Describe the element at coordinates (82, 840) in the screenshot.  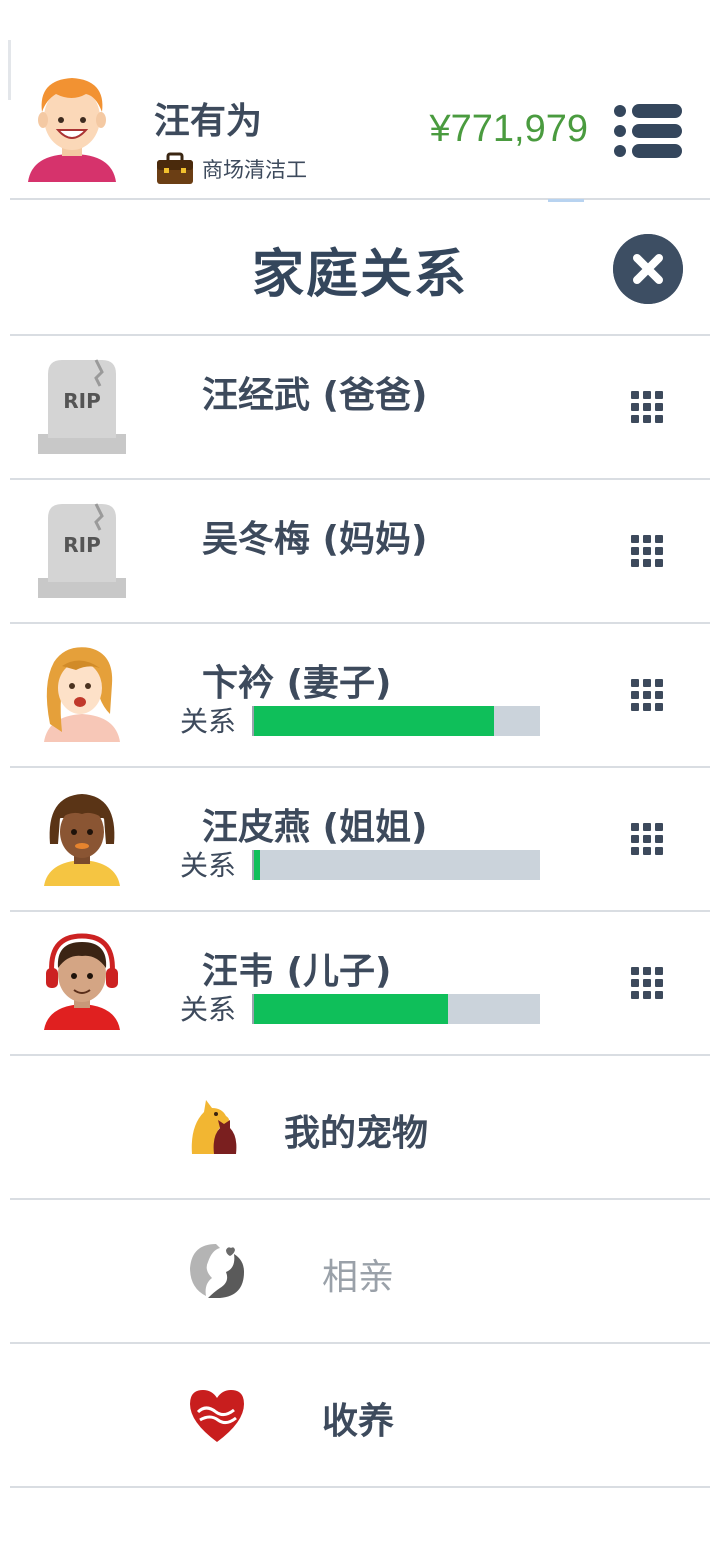
I see `sister-avatar-icon` at that location.